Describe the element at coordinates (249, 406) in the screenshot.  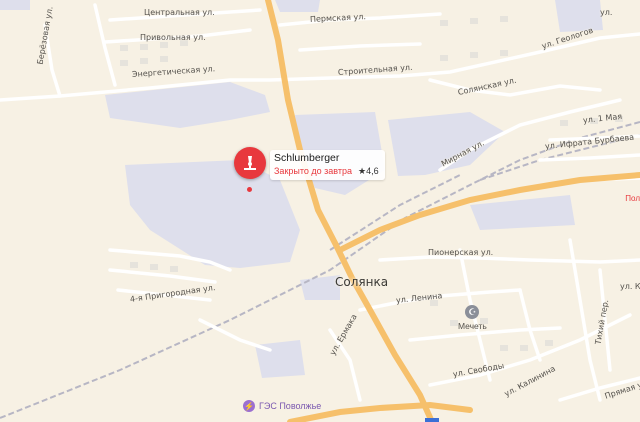
I see `power-icon: ⚡` at that location.